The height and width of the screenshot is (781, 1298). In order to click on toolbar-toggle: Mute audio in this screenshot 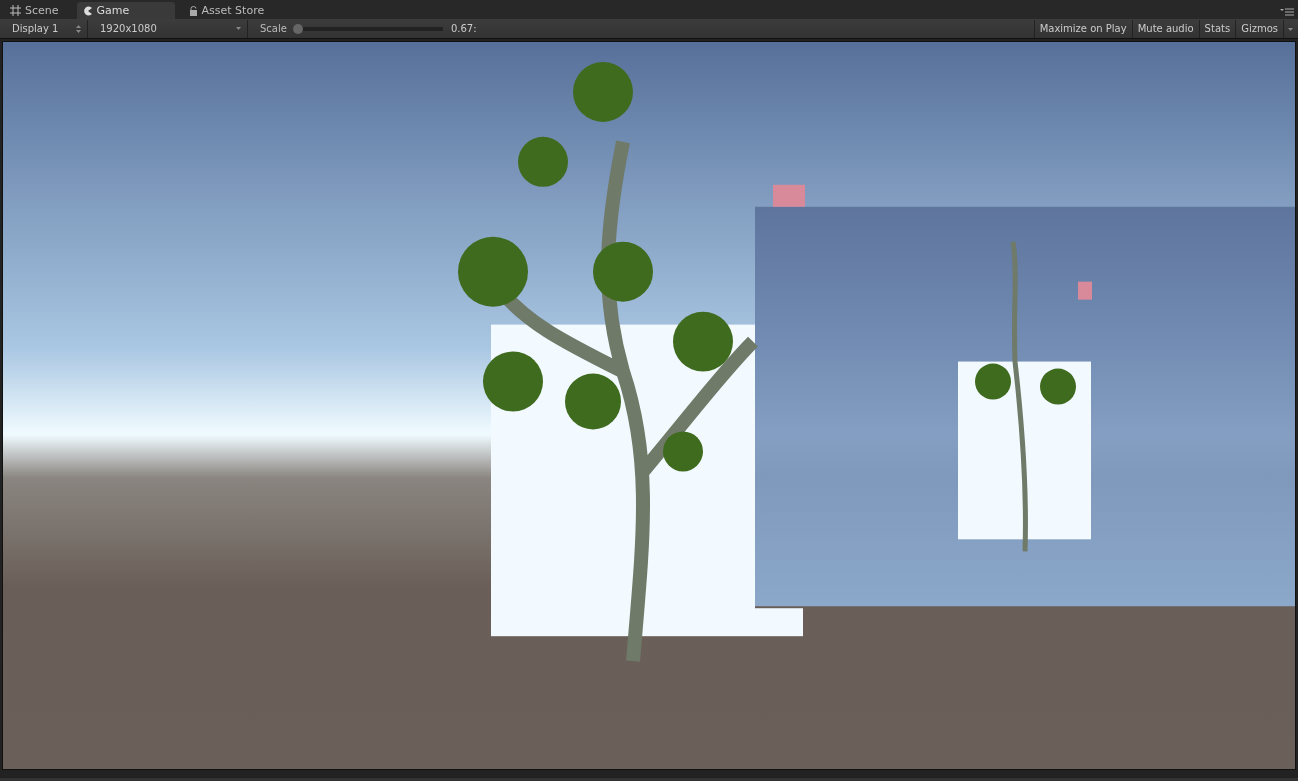, I will do `click(1165, 28)`.